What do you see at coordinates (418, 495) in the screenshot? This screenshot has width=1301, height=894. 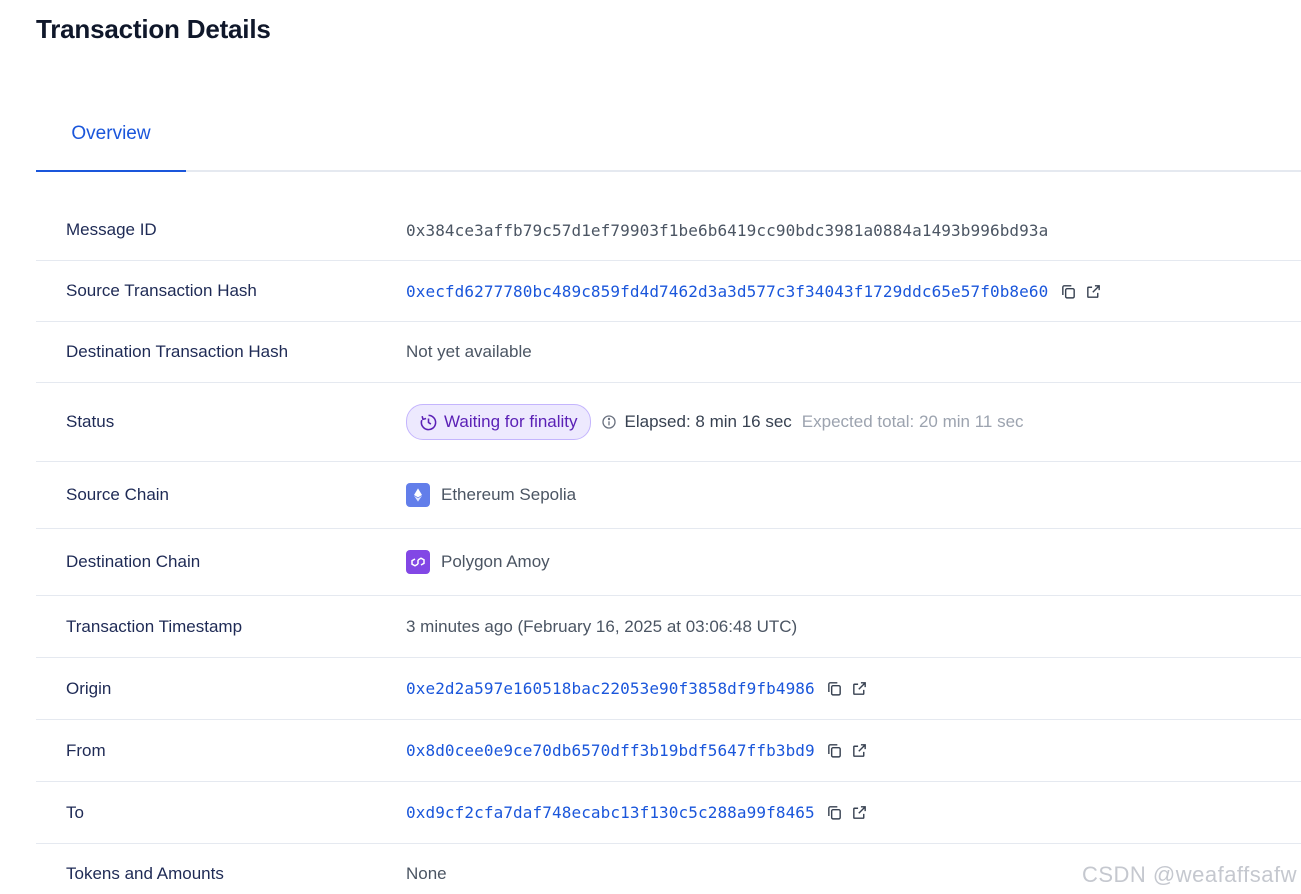 I see `ethereum-icon` at bounding box center [418, 495].